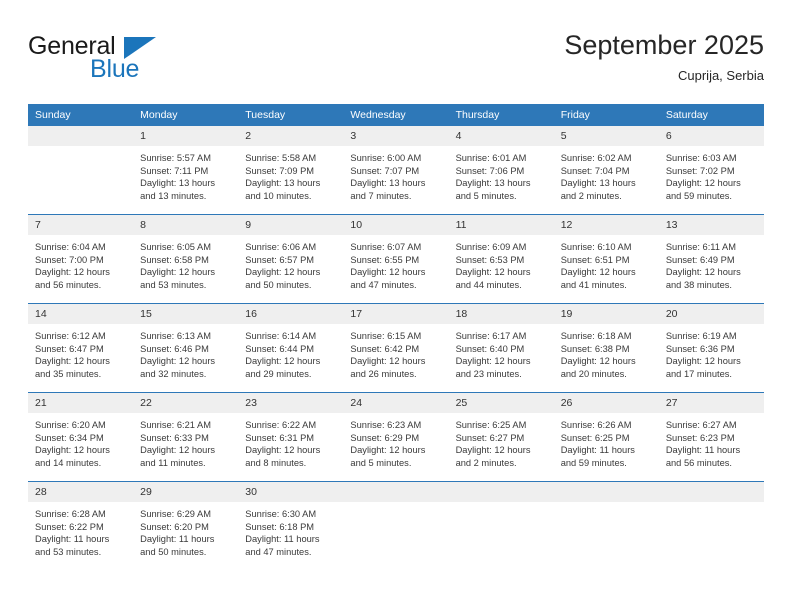 The image size is (792, 612). What do you see at coordinates (291, 115) in the screenshot?
I see `weekday-header-tuesday: Tuesday` at bounding box center [291, 115].